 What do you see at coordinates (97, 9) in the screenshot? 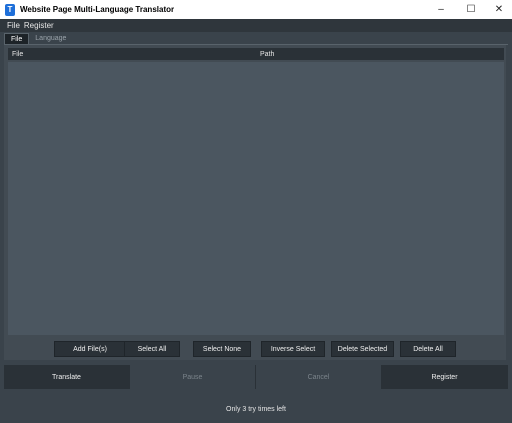
I see `window-title: Website Page Multi-Language Translator` at bounding box center [97, 9].